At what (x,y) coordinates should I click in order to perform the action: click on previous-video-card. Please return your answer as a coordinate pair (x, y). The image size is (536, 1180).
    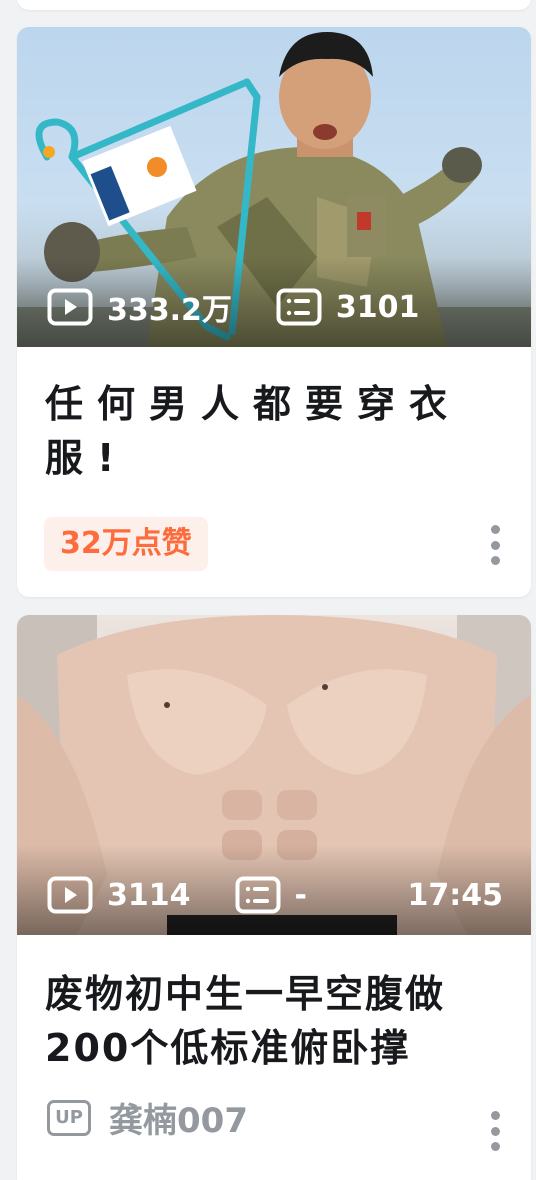
    Looking at the image, I should click on (274, 5).